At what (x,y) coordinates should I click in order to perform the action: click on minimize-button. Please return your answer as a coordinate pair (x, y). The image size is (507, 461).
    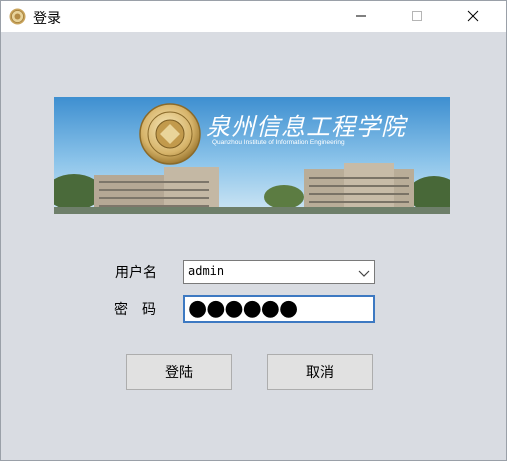
    Looking at the image, I should click on (361, 16).